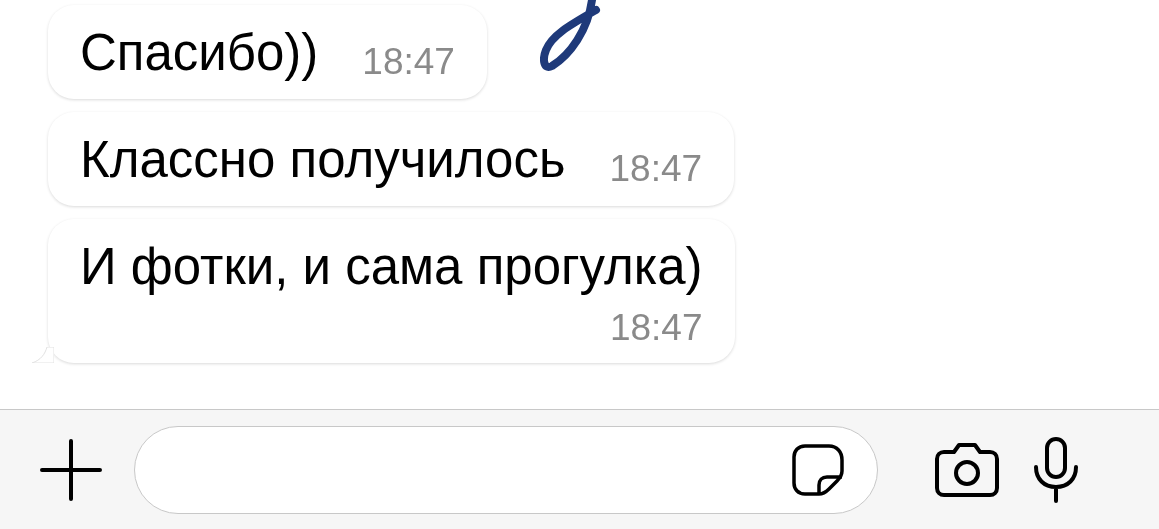 The height and width of the screenshot is (529, 1159). I want to click on message-text: Спасибо)), so click(199, 53).